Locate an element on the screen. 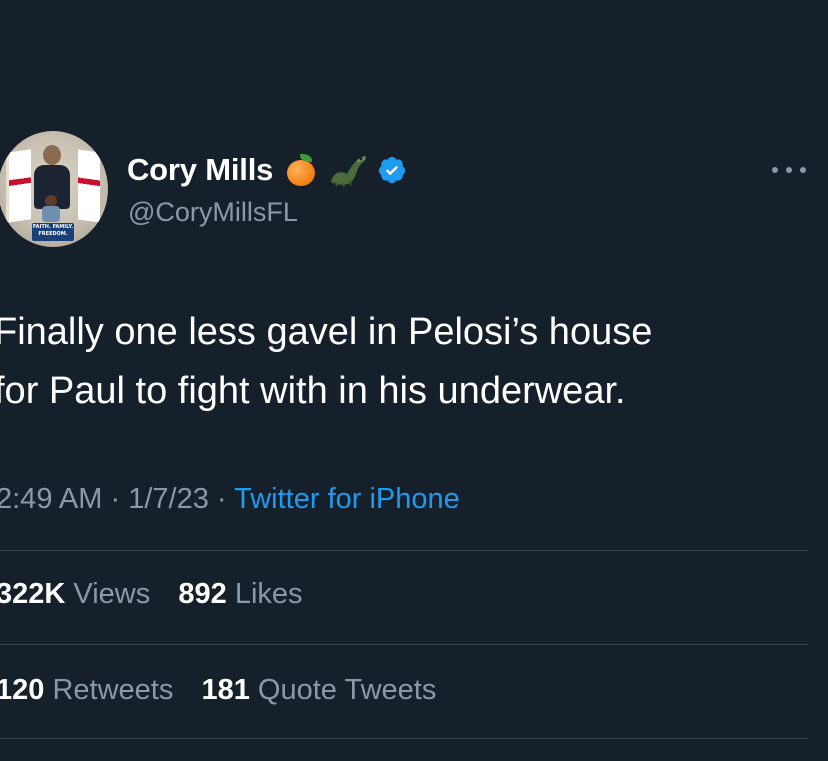 This screenshot has height=761, width=828. quote-tweets-stat: 181 Quote Tweets is located at coordinates (318, 690).